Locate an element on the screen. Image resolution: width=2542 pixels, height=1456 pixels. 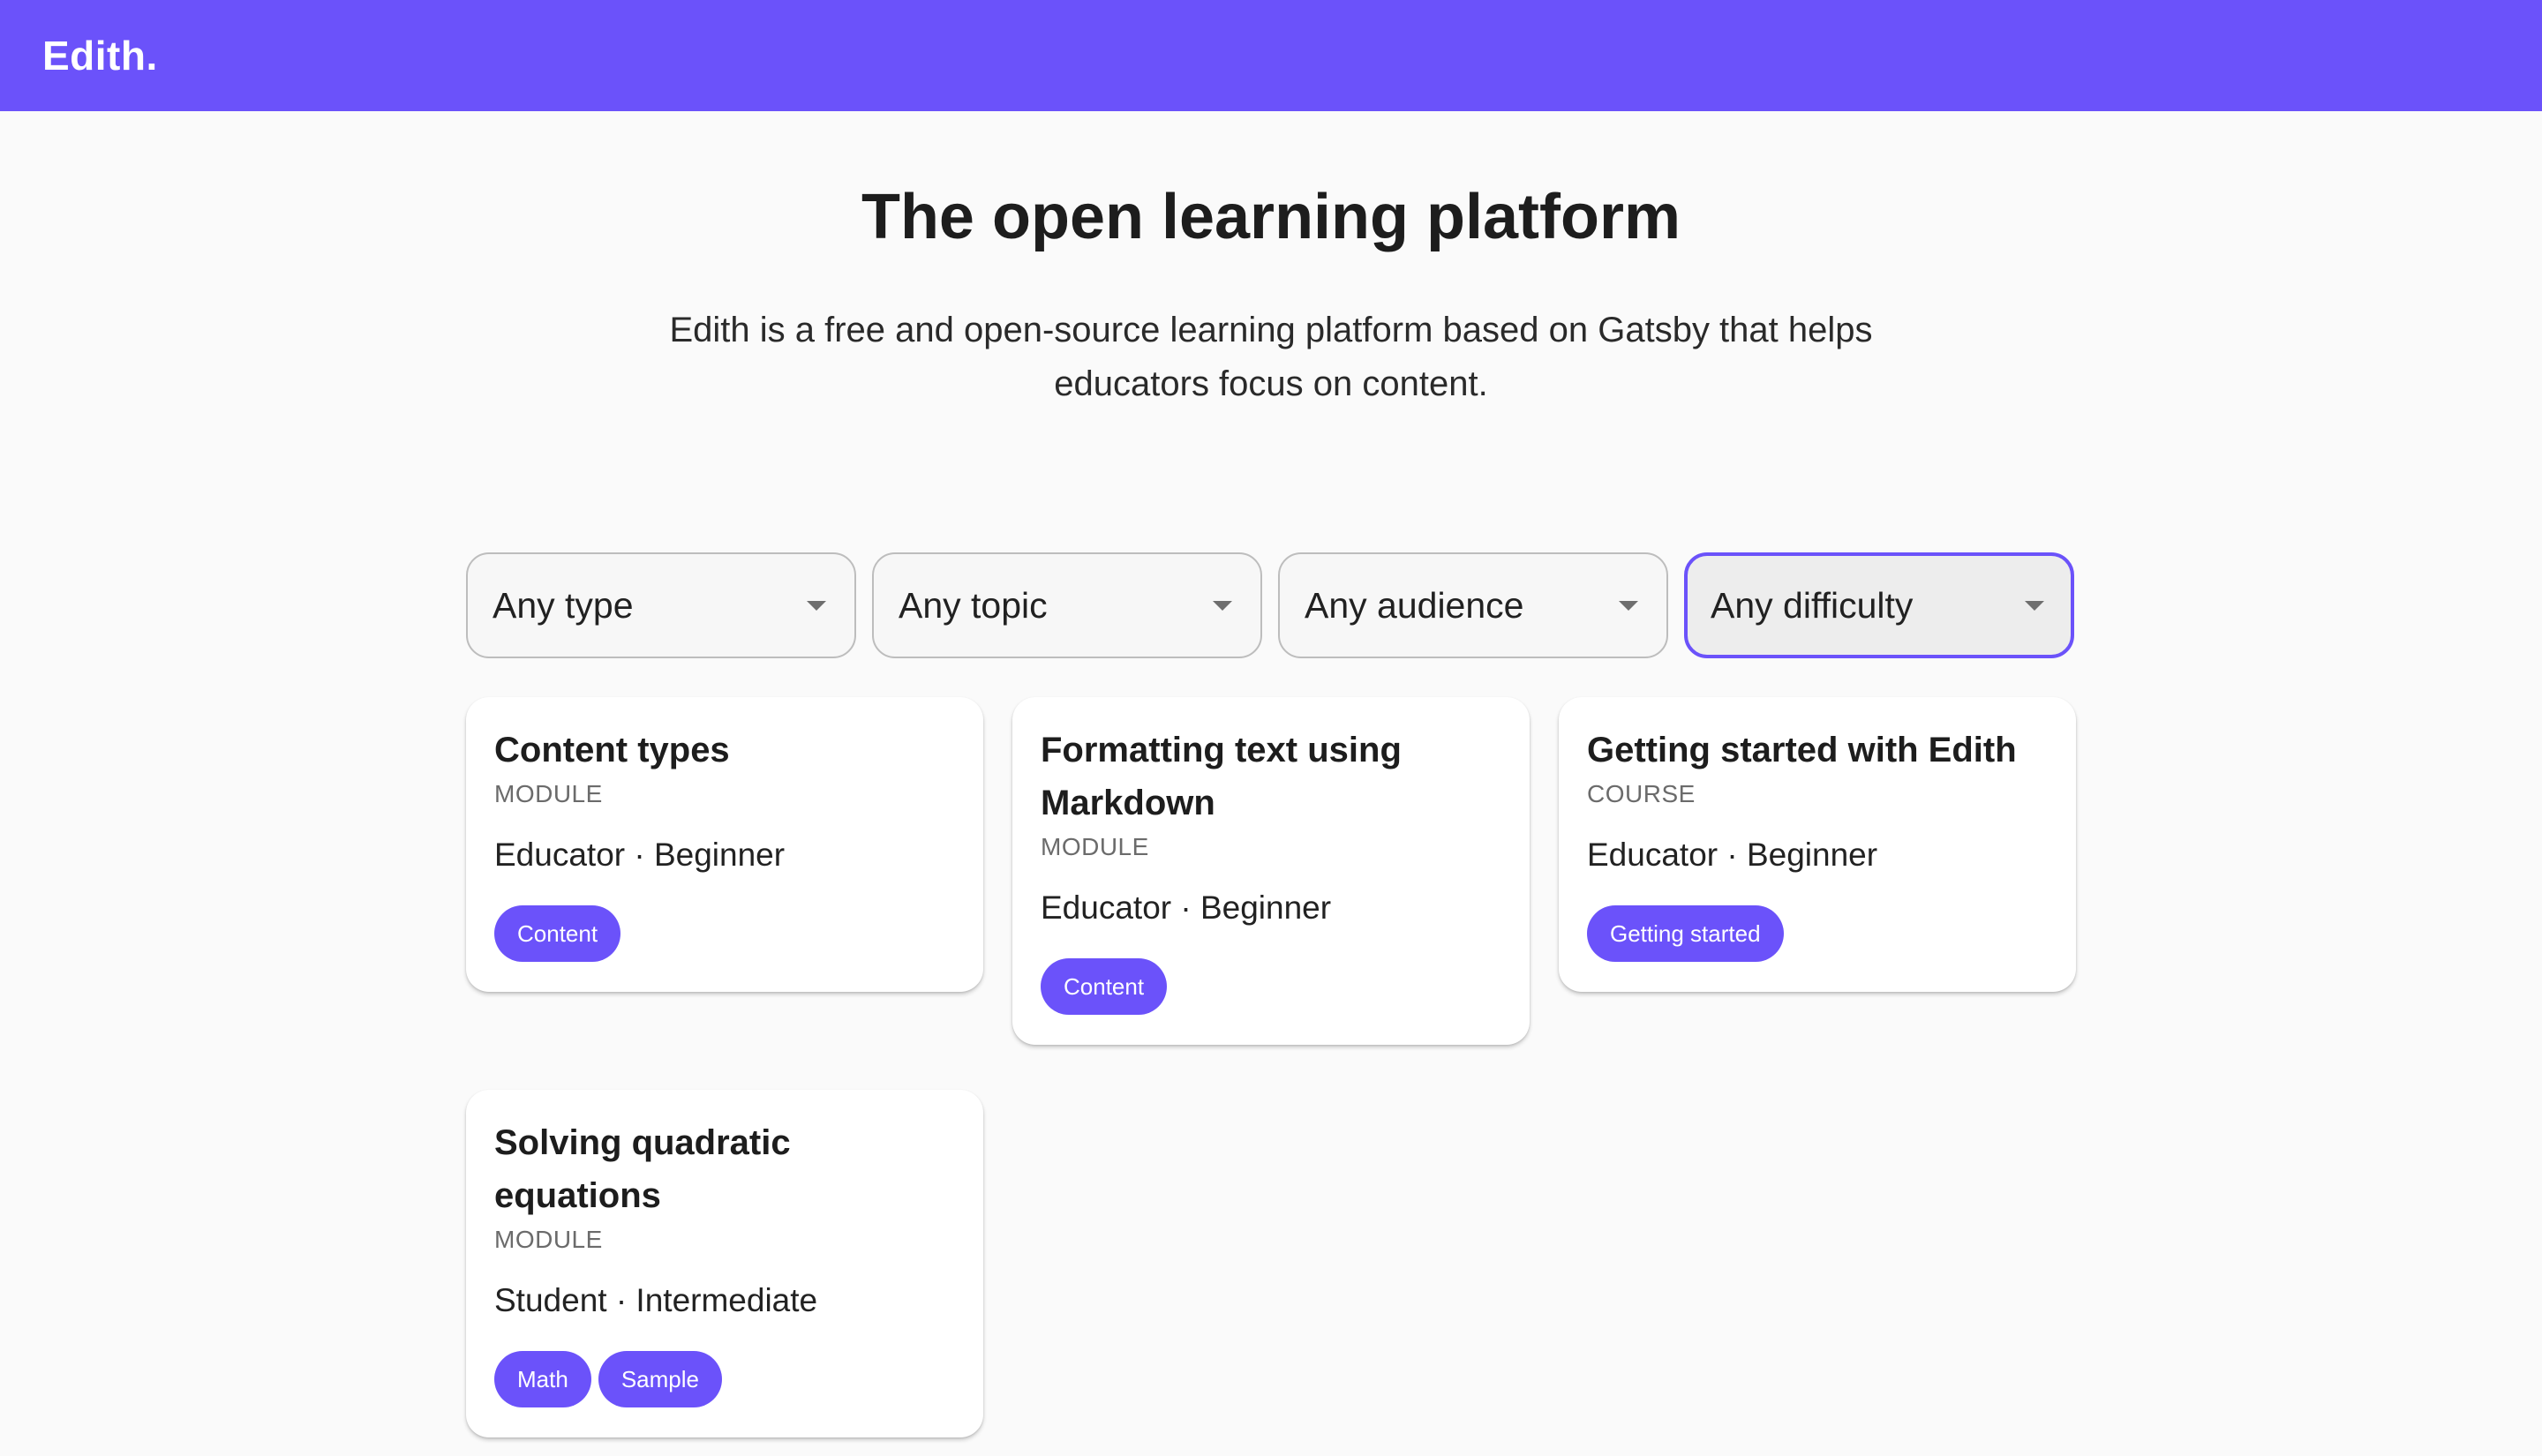
type-filter-value: Any type is located at coordinates (563, 605).